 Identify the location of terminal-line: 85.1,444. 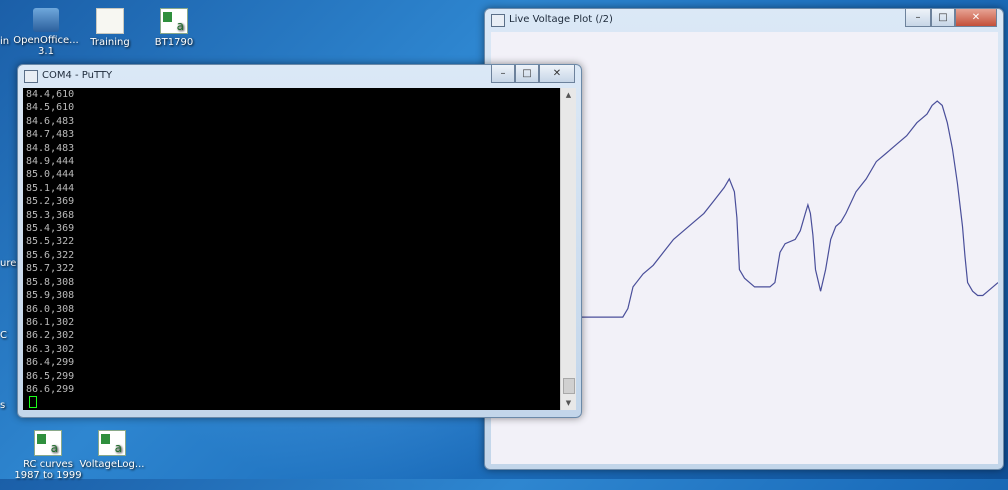
(50, 188).